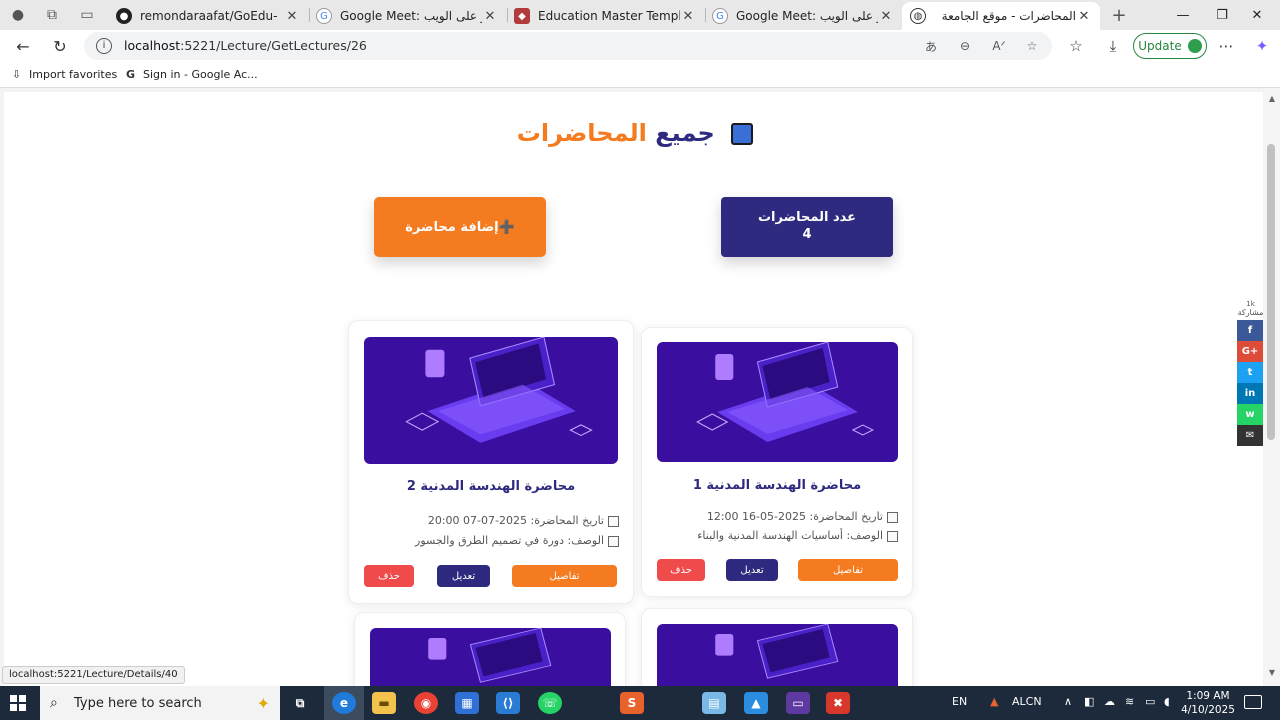 Image resolution: width=1280 pixels, height=720 pixels. What do you see at coordinates (18, 703) in the screenshot?
I see `windows-start-icon` at bounding box center [18, 703].